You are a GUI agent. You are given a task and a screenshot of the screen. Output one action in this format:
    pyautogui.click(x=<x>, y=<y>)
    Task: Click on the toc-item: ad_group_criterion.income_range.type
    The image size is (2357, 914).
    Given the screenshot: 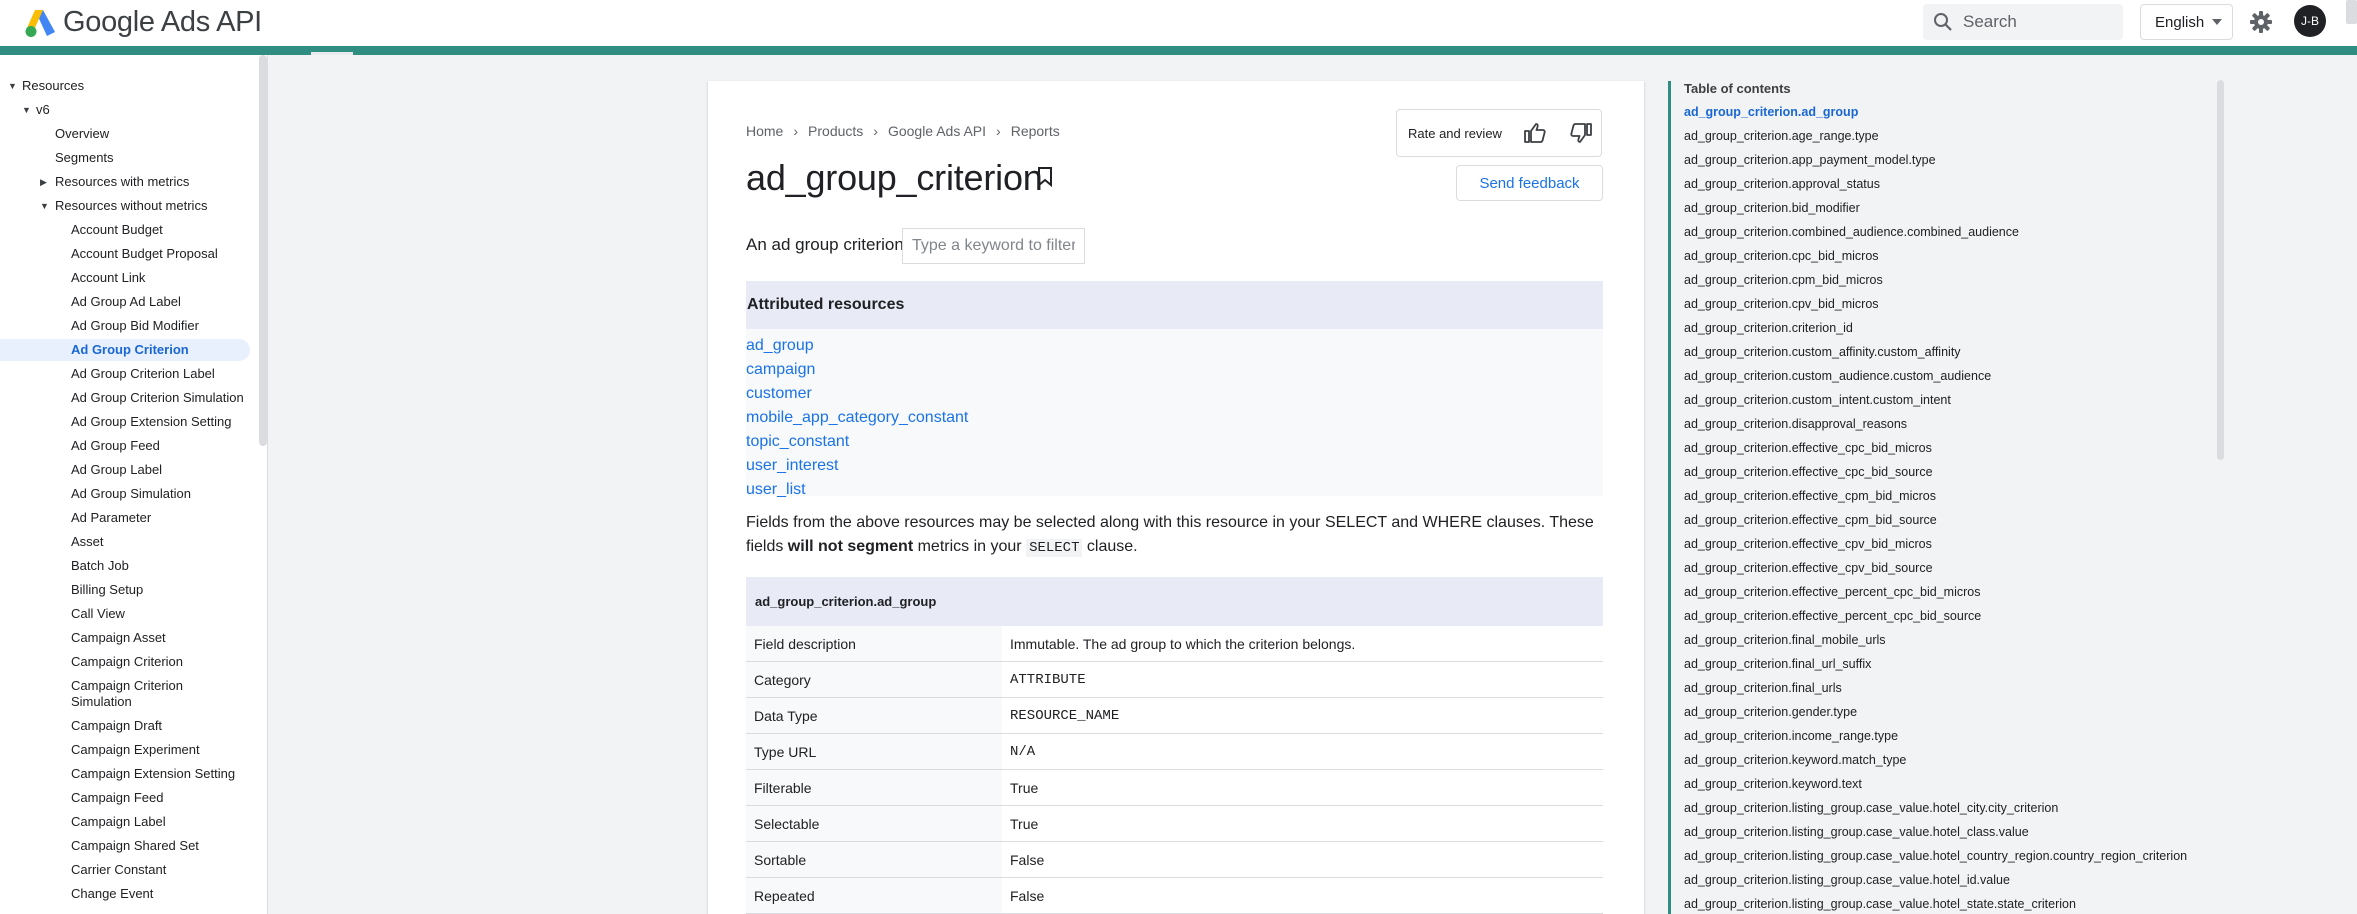 What is the action you would take?
    pyautogui.click(x=1791, y=736)
    